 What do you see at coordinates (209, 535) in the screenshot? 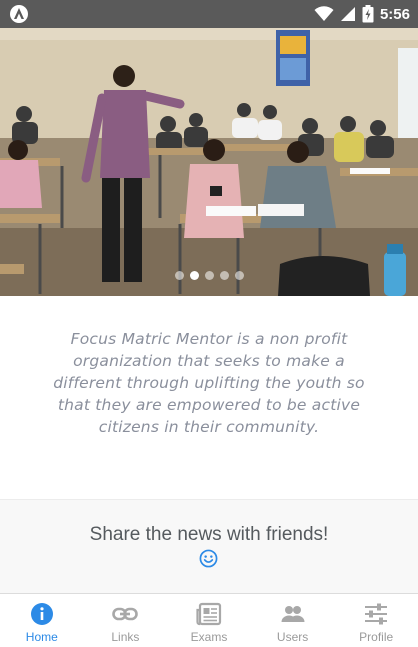
I see `share-label: Share the news with friends!` at bounding box center [209, 535].